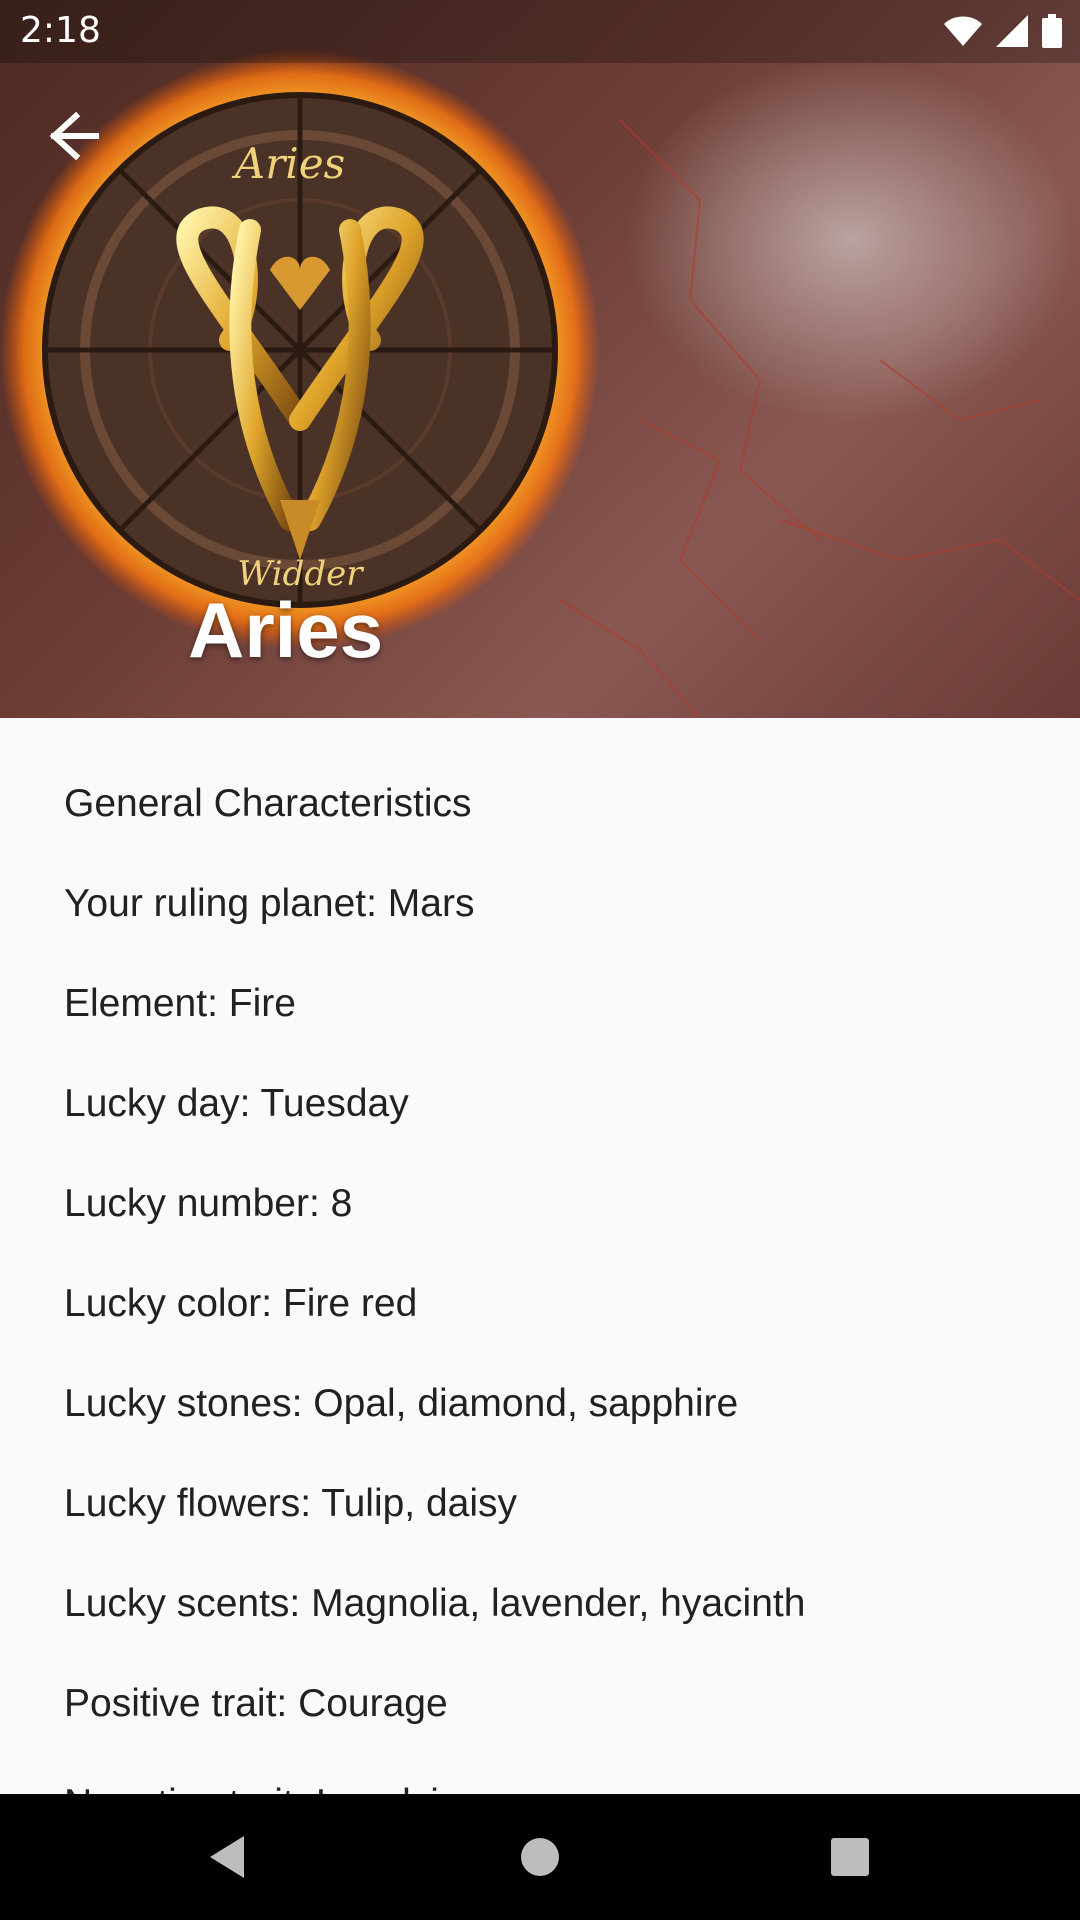 The width and height of the screenshot is (1080, 1920). Describe the element at coordinates (401, 1403) in the screenshot. I see `list-item: Lucky stones: Opal, diamond, sapphire` at that location.